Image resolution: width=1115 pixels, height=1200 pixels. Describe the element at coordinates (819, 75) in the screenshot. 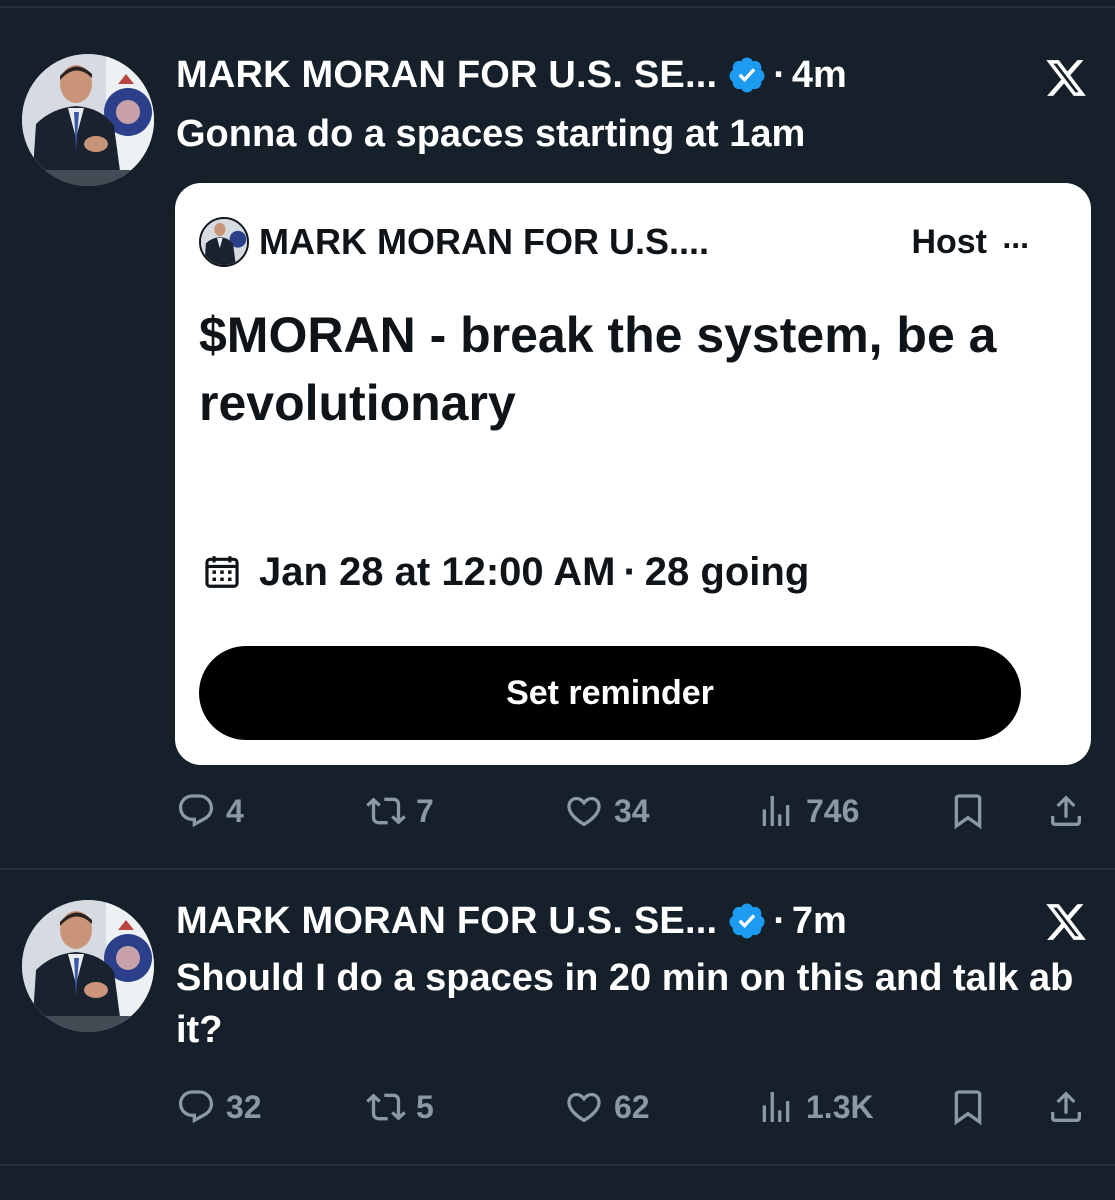

I see `tweet-timestamp: 4m` at that location.